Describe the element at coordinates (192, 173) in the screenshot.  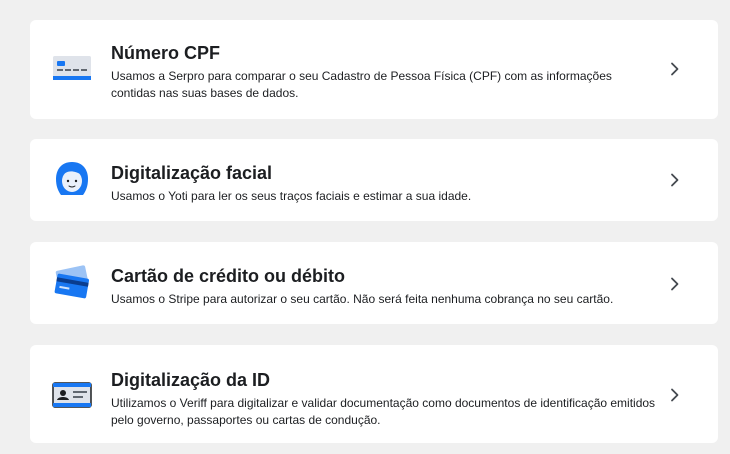
I see `option-title: Digitalização facial` at that location.